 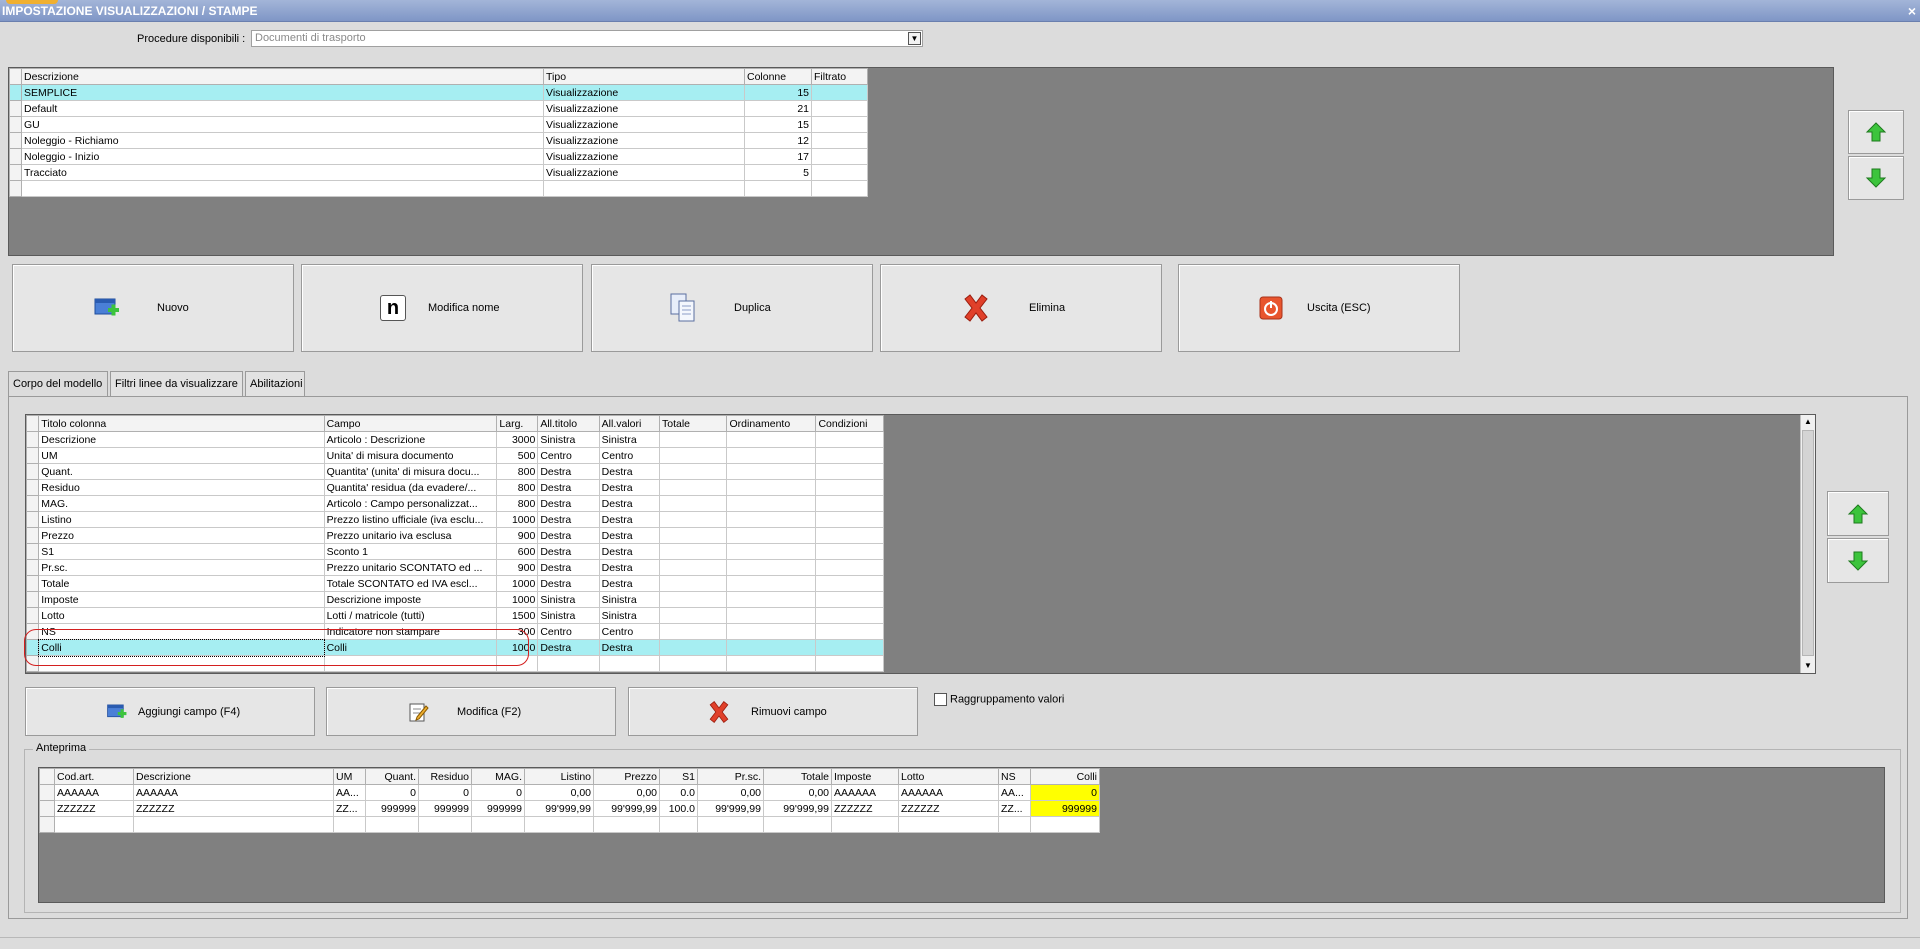 I want to click on cell-colonne: 5, so click(x=778, y=172).